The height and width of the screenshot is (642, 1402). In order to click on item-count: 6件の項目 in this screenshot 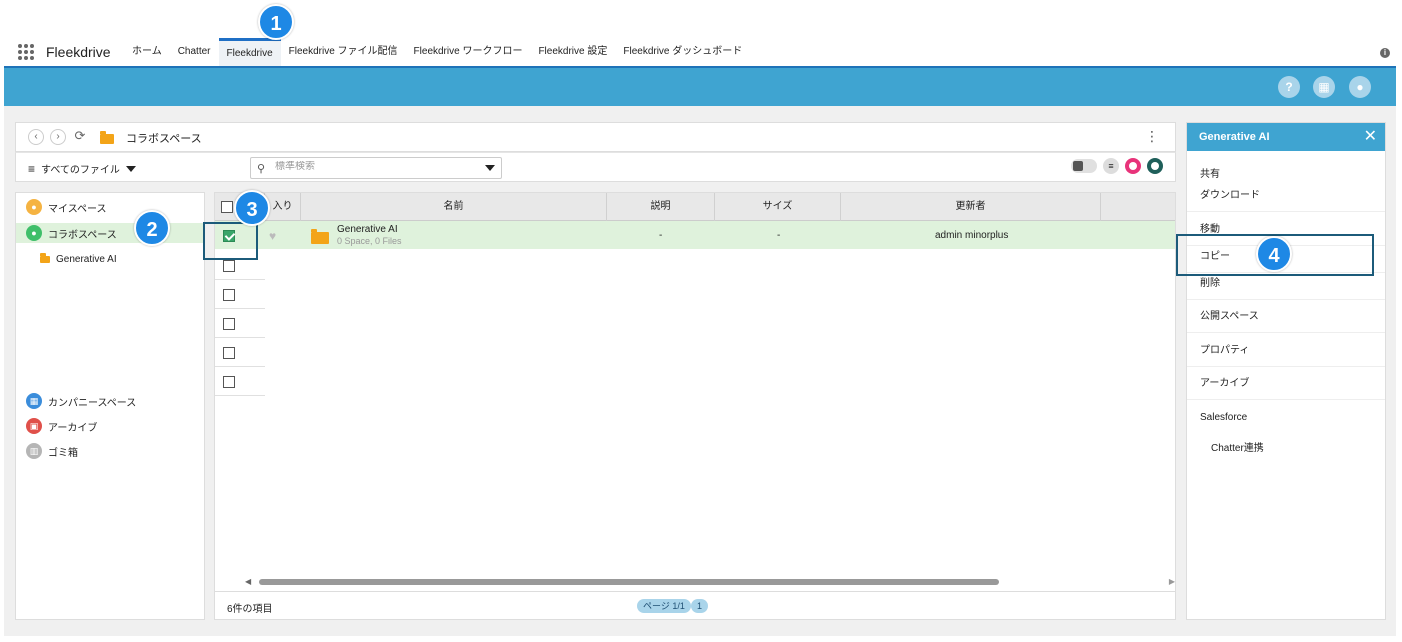, I will do `click(250, 609)`.